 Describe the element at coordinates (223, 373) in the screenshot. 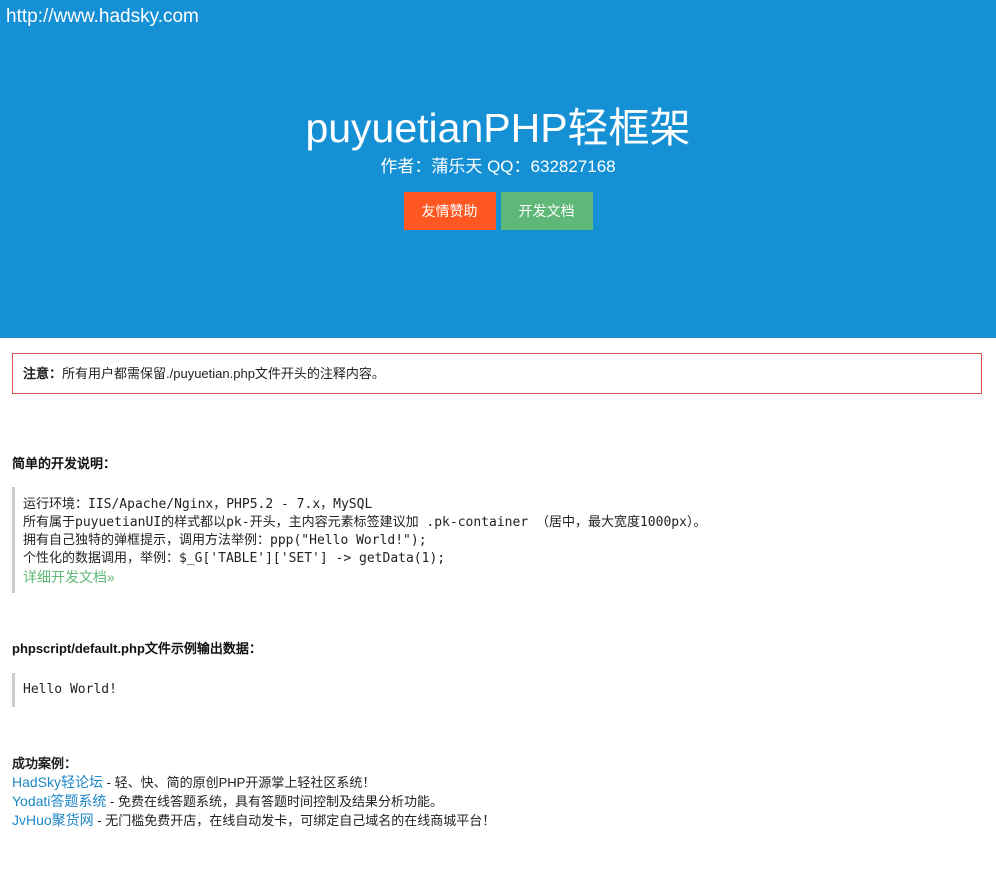

I see `notice-text: 所有用户都需保留./puyuetian.php文件开头的注释内容。` at that location.